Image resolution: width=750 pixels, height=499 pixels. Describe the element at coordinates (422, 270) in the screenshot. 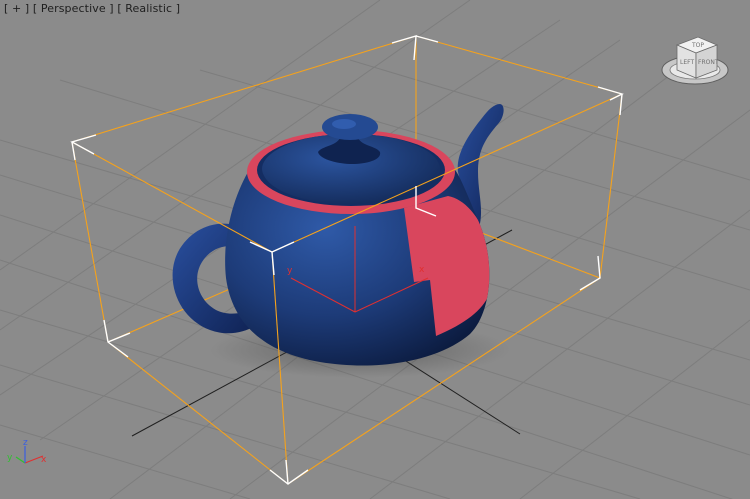

I see `gizmo-x-label: x` at that location.